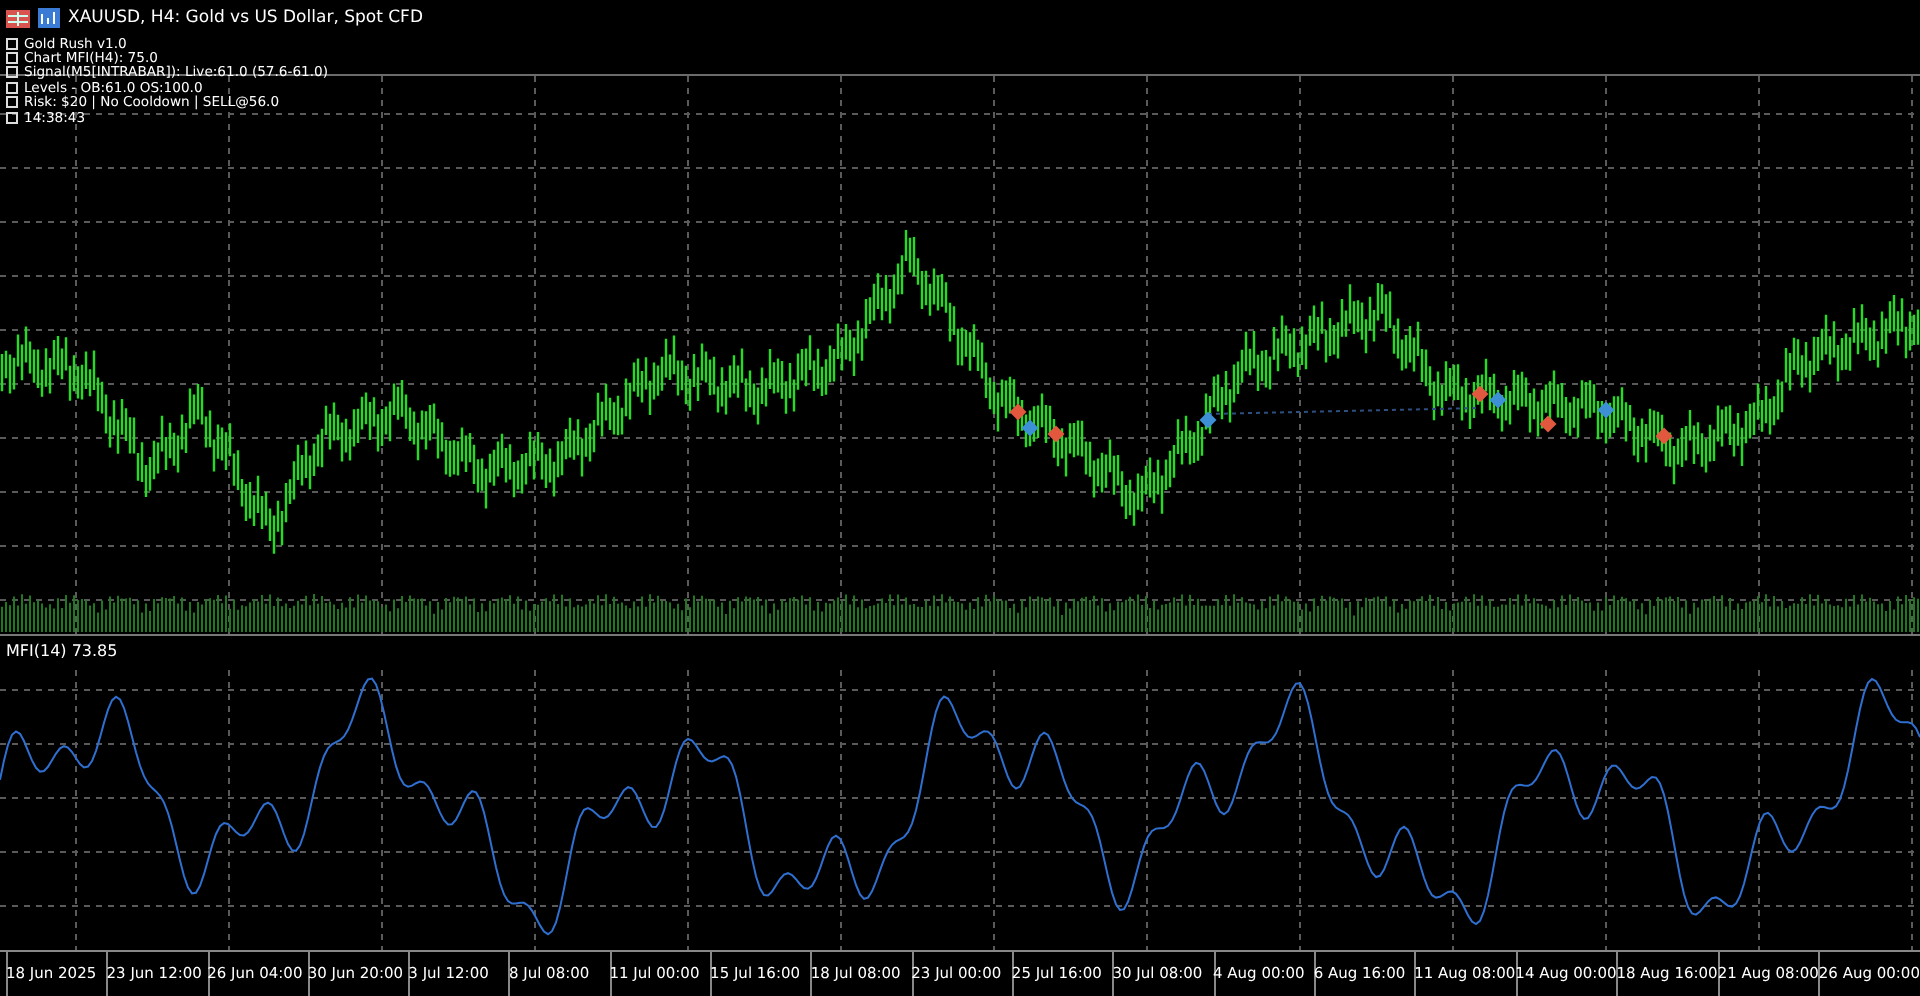 The height and width of the screenshot is (996, 1920). I want to click on indicator-label: MFI(14) 73.85, so click(62, 651).